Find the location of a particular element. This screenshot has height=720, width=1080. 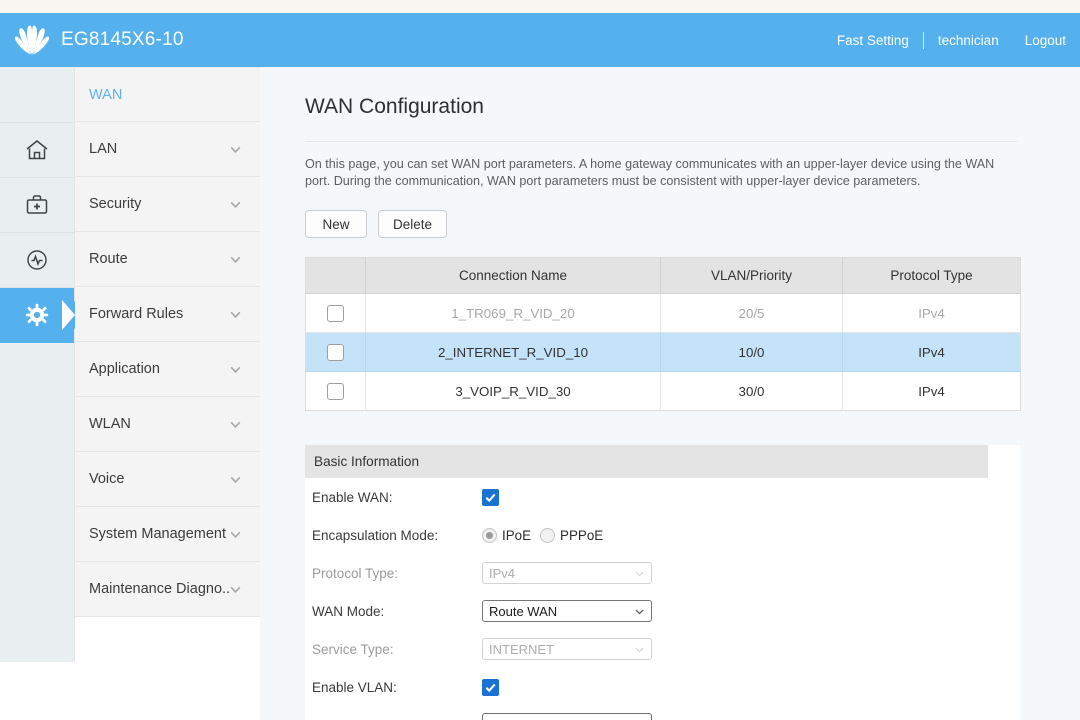

icon-rail is located at coordinates (37, 364).